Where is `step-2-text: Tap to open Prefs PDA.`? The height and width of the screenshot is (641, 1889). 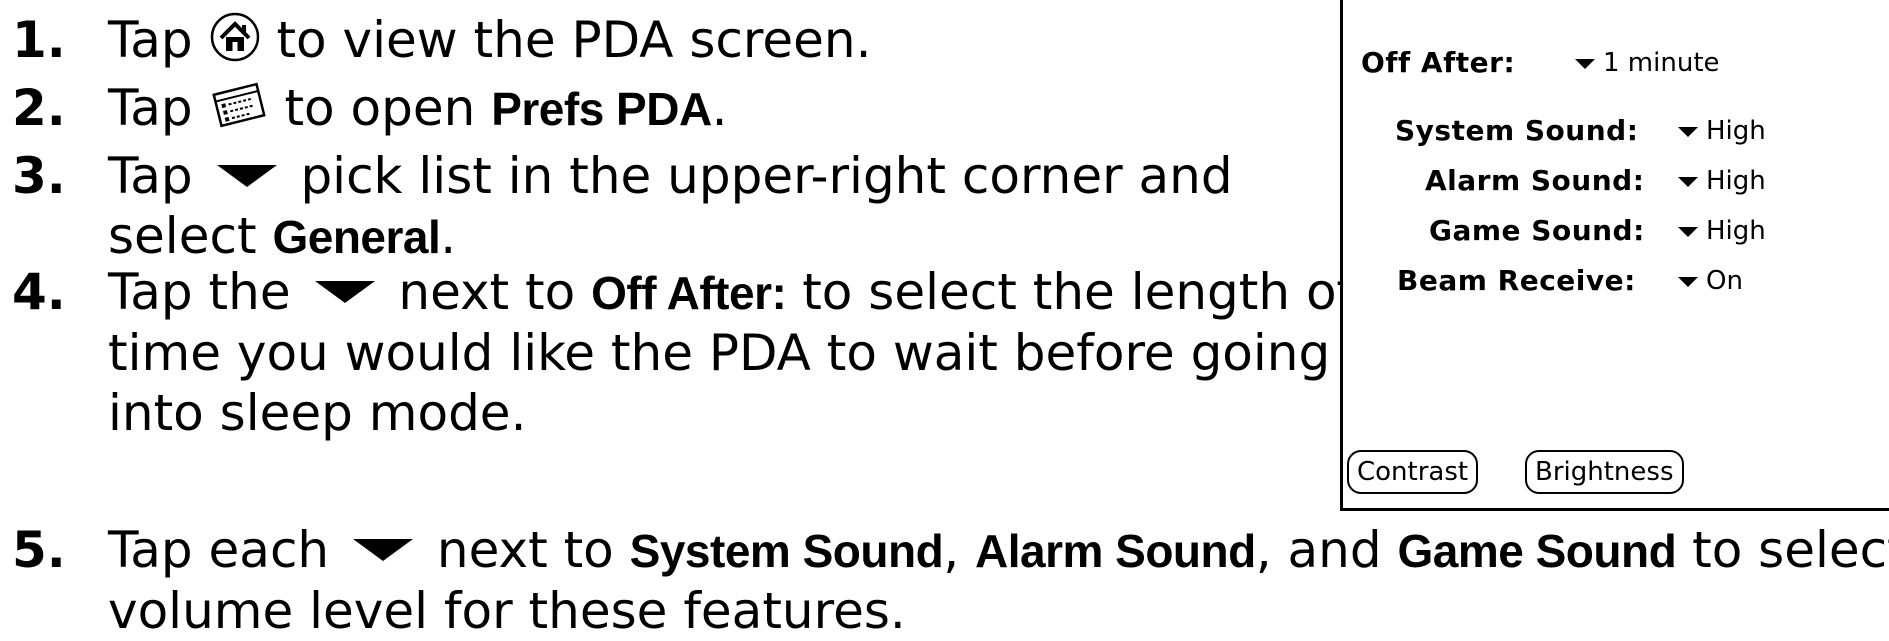 step-2-text: Tap to open Prefs PDA. is located at coordinates (418, 111).